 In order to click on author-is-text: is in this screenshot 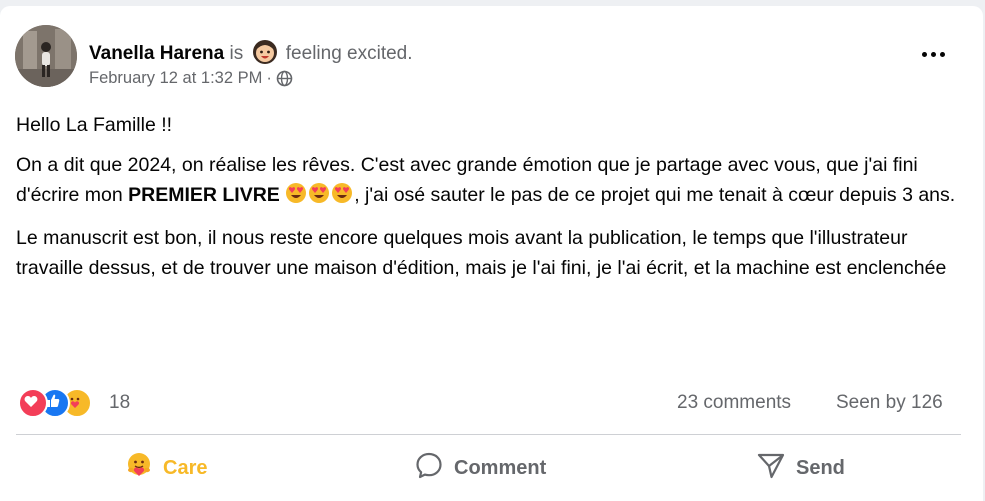, I will do `click(236, 53)`.